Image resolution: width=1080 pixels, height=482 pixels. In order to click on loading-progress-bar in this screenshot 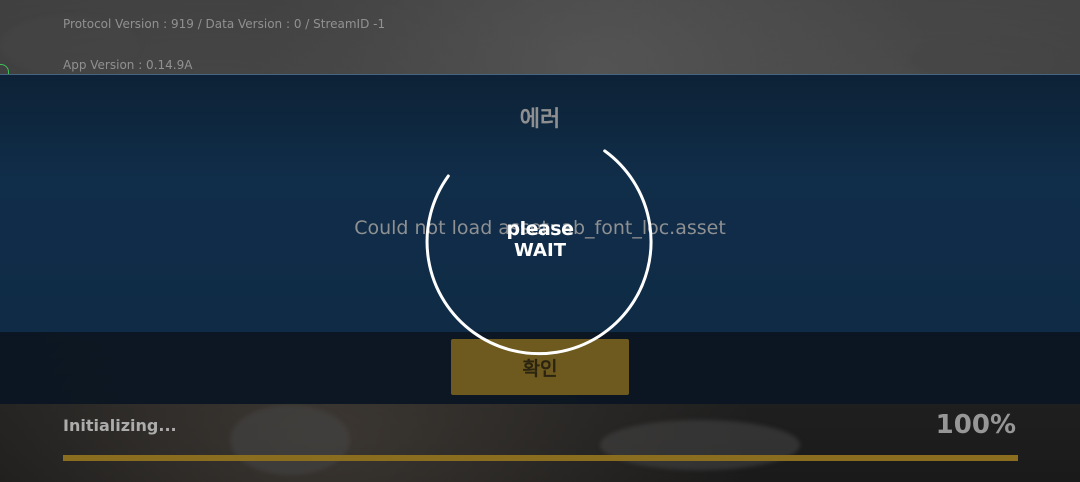, I will do `click(540, 458)`.